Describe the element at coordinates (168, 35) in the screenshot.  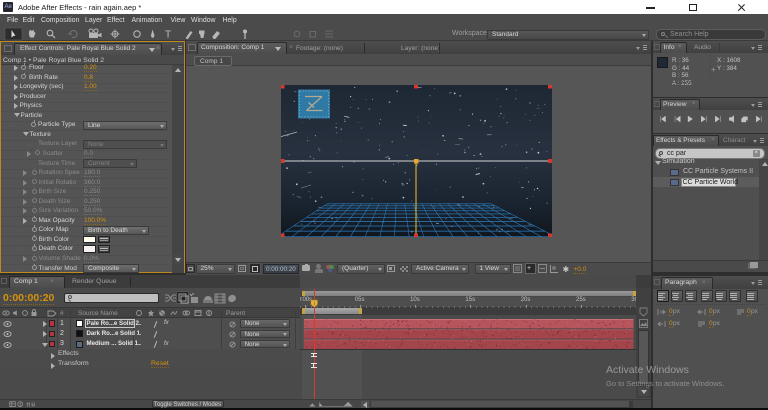
I see `svg-text: T` at that location.